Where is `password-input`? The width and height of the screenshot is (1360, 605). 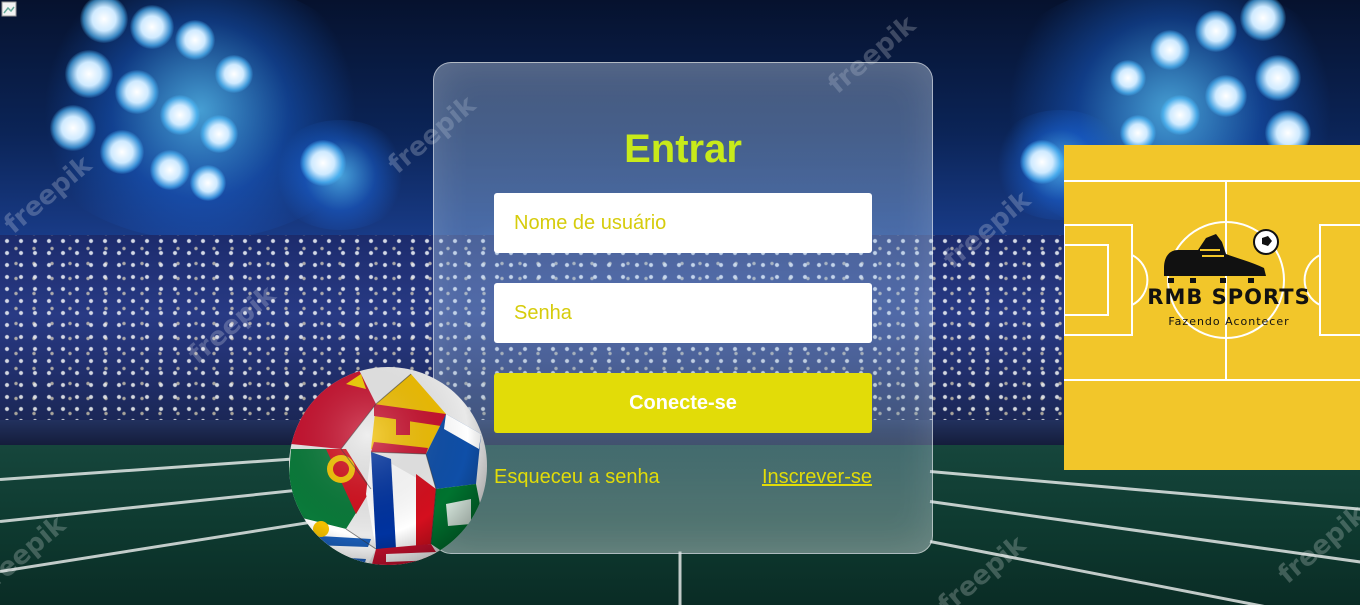 password-input is located at coordinates (683, 313).